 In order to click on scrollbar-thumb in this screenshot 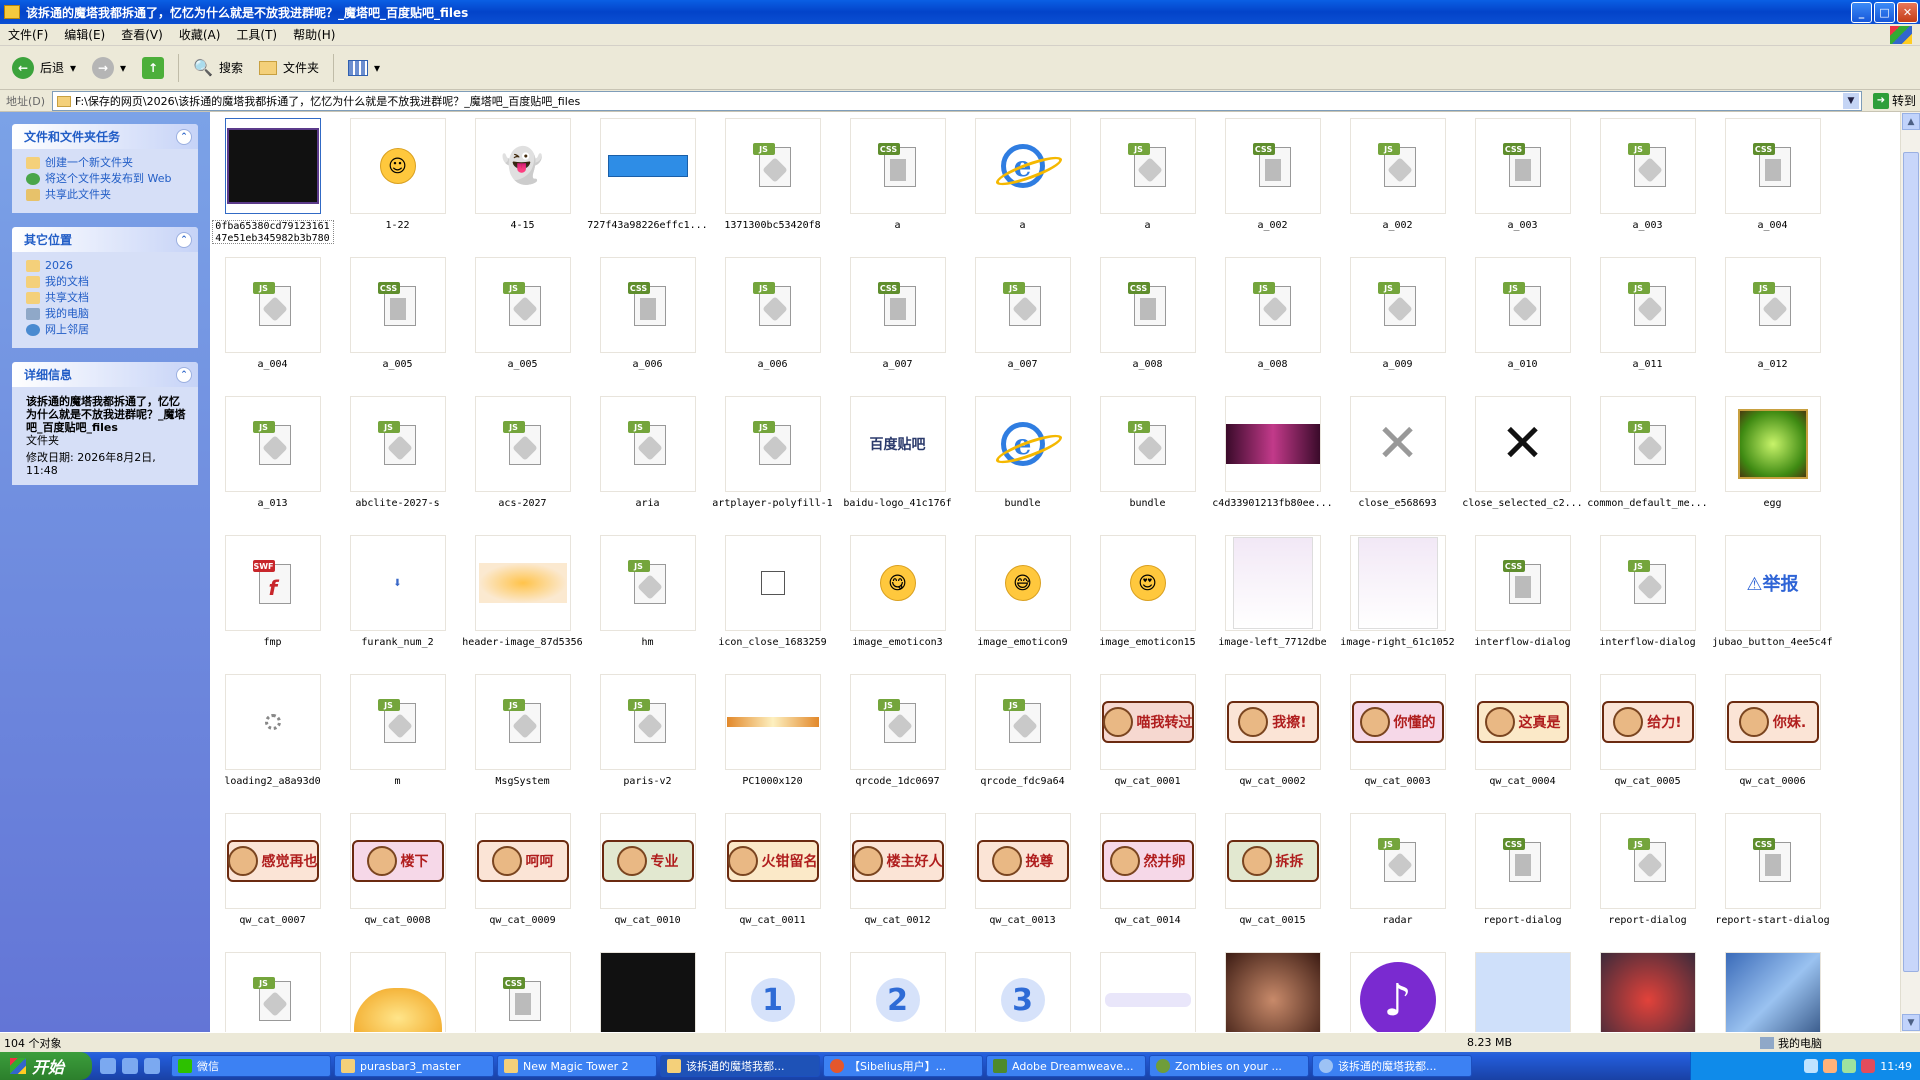, I will do `click(1911, 562)`.